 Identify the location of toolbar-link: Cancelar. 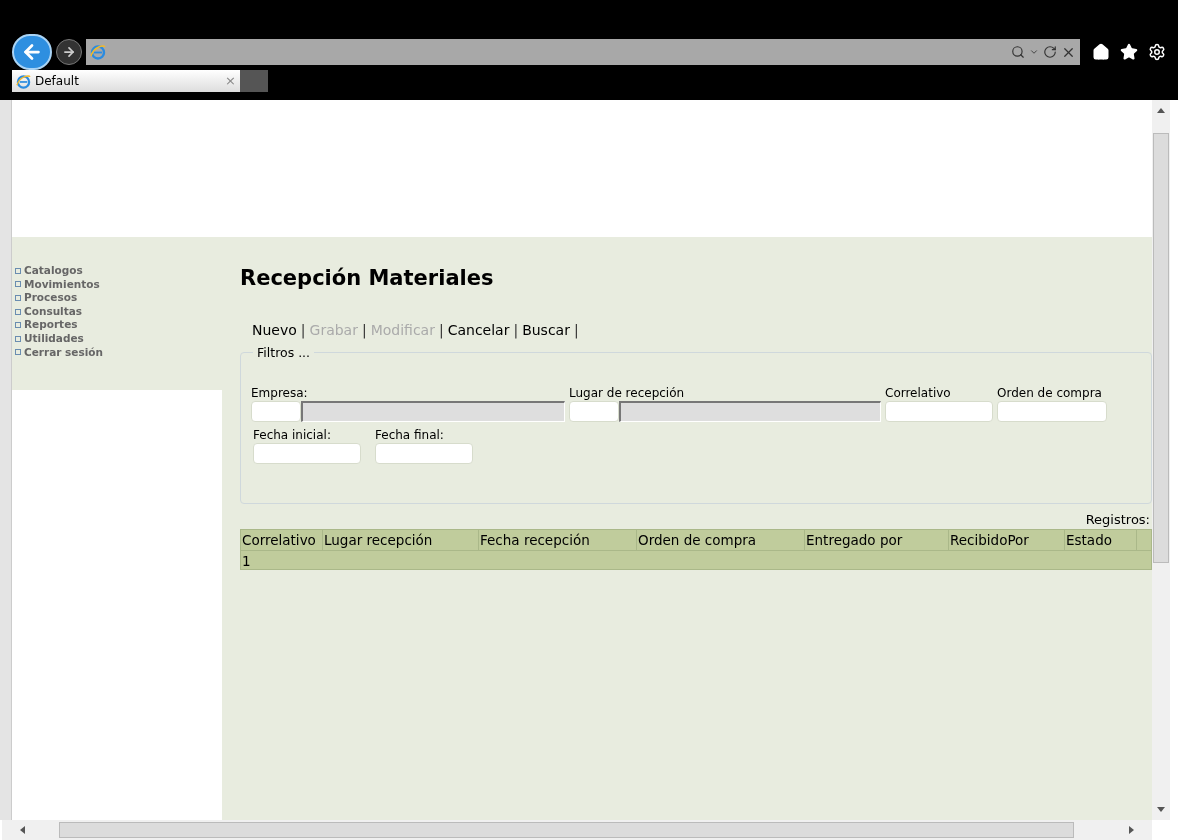
(478, 330).